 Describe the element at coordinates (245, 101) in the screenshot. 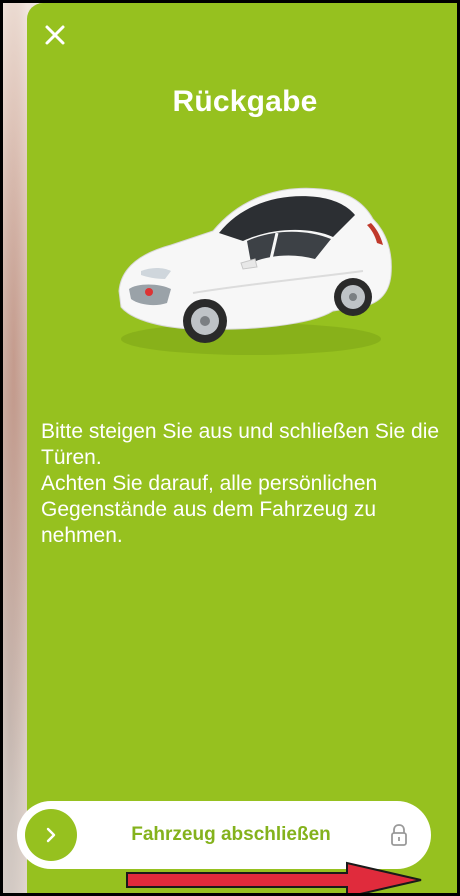

I see `page-title: Rückgabe` at that location.